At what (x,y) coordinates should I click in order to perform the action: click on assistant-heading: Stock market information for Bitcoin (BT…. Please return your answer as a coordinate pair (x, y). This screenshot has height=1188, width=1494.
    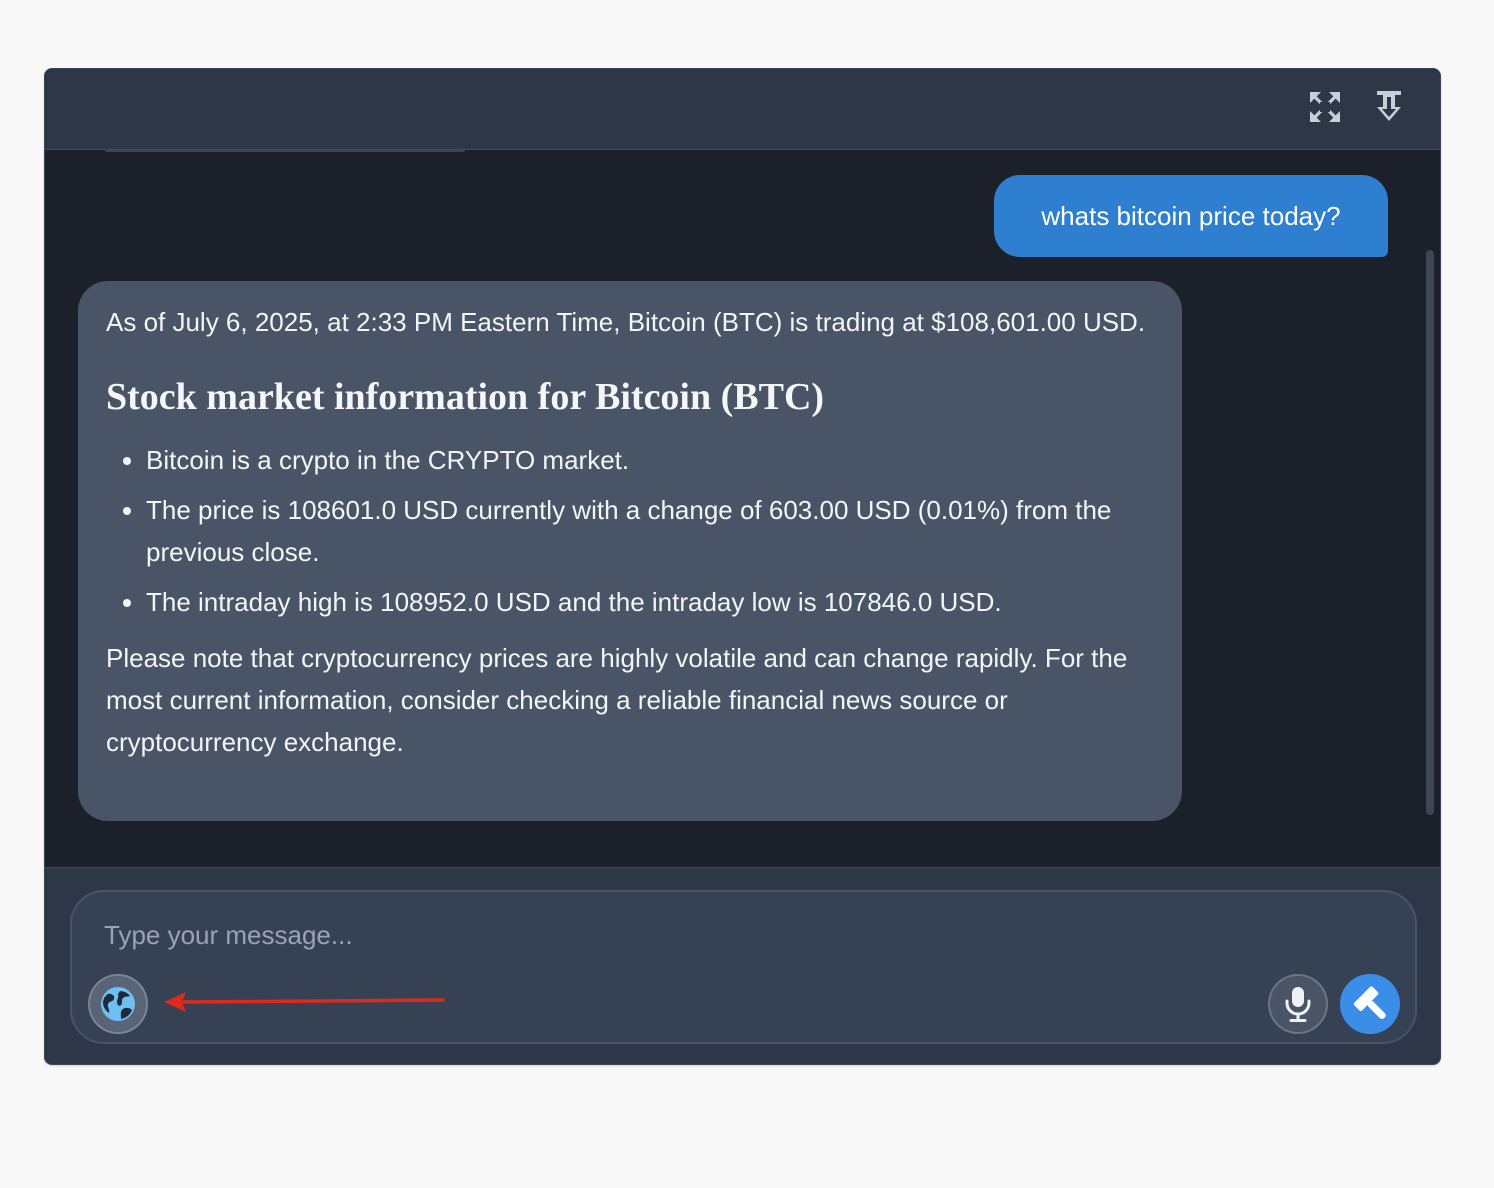
    Looking at the image, I should click on (465, 397).